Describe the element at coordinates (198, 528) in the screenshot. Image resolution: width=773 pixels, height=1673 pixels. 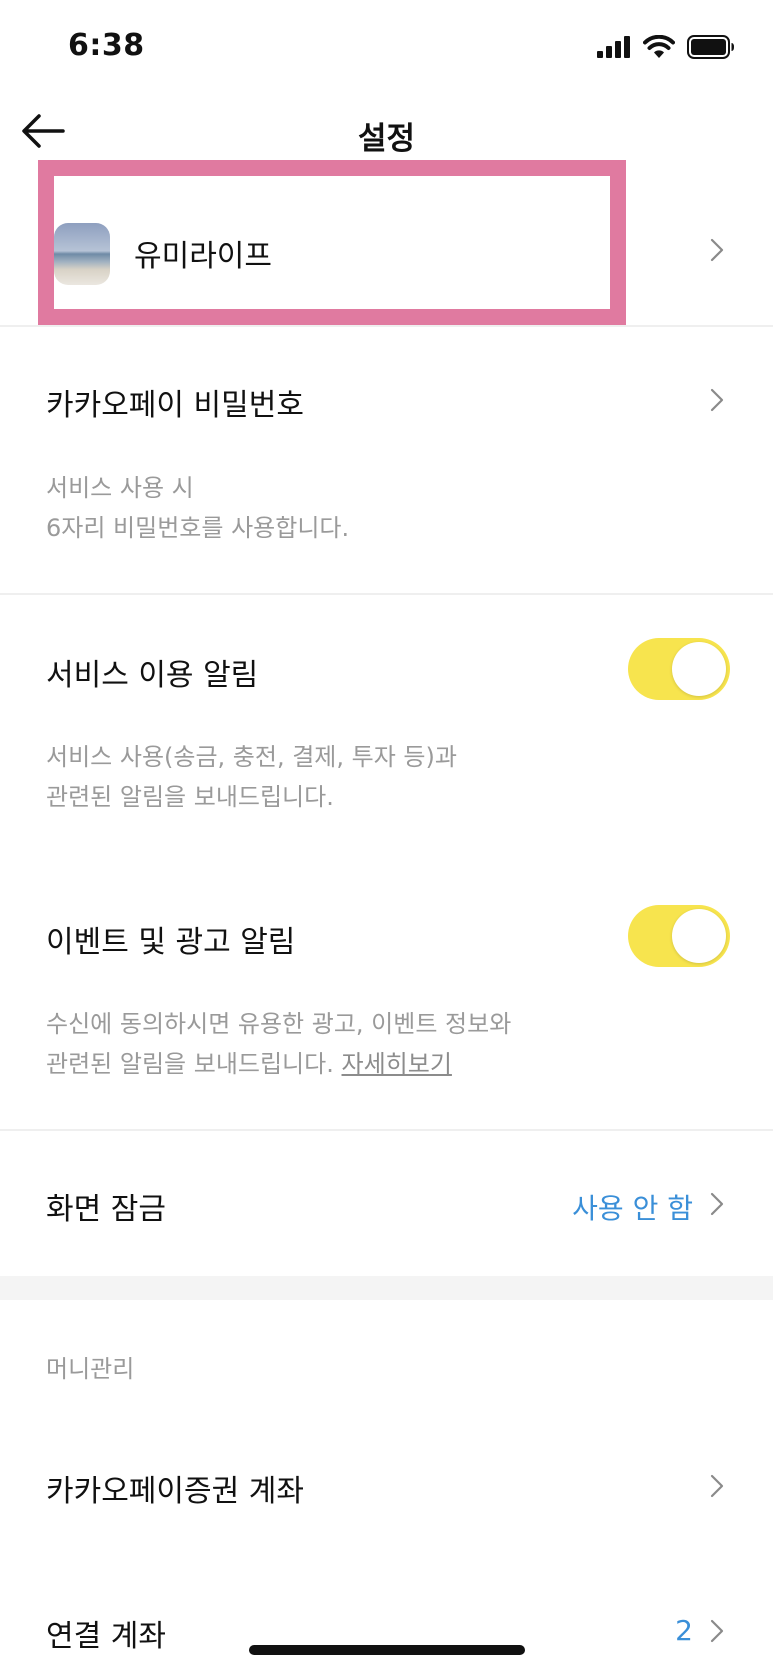
I see `password-desc-line2: 6자리 비밀번호를 사용합니다.` at that location.